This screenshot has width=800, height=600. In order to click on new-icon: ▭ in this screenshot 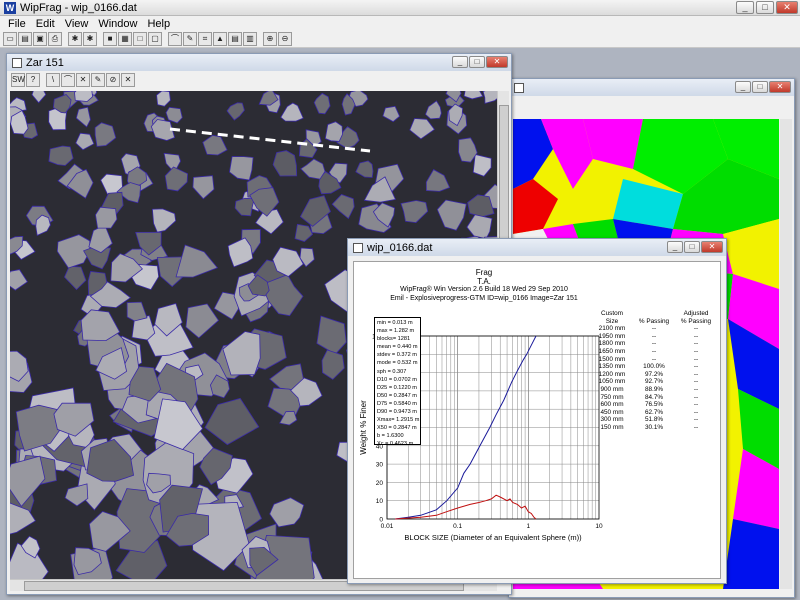, I will do `click(10, 39)`.